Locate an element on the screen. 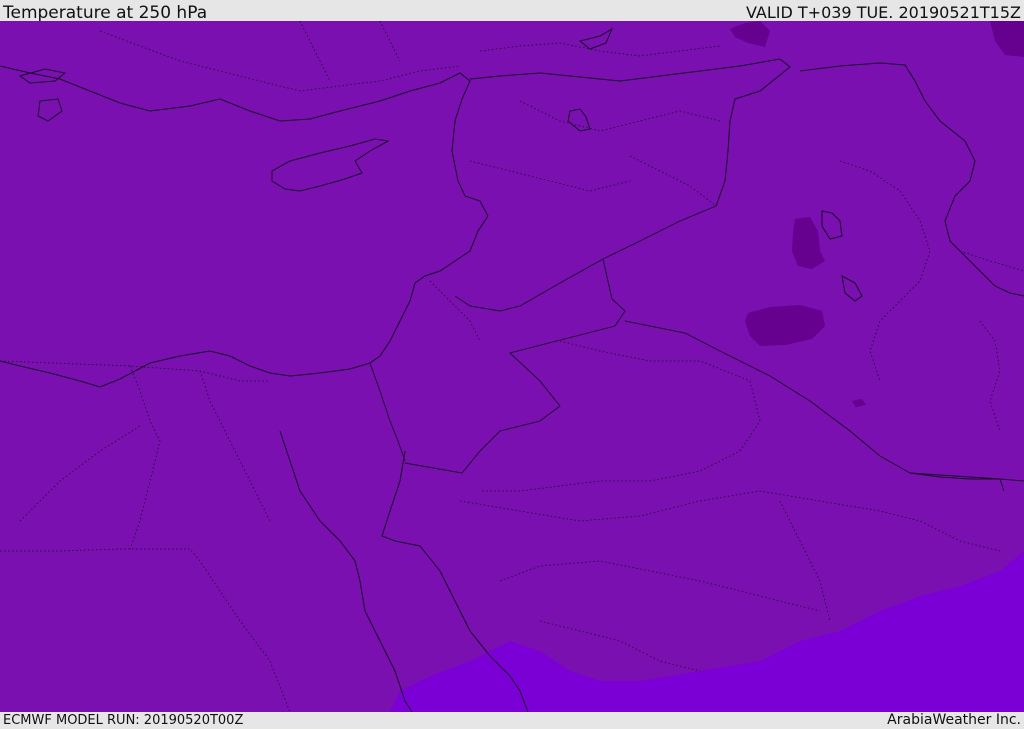 The image size is (1024, 729). valid-time: VALID T+039 TUE. 20190521T15Z is located at coordinates (883, 12).